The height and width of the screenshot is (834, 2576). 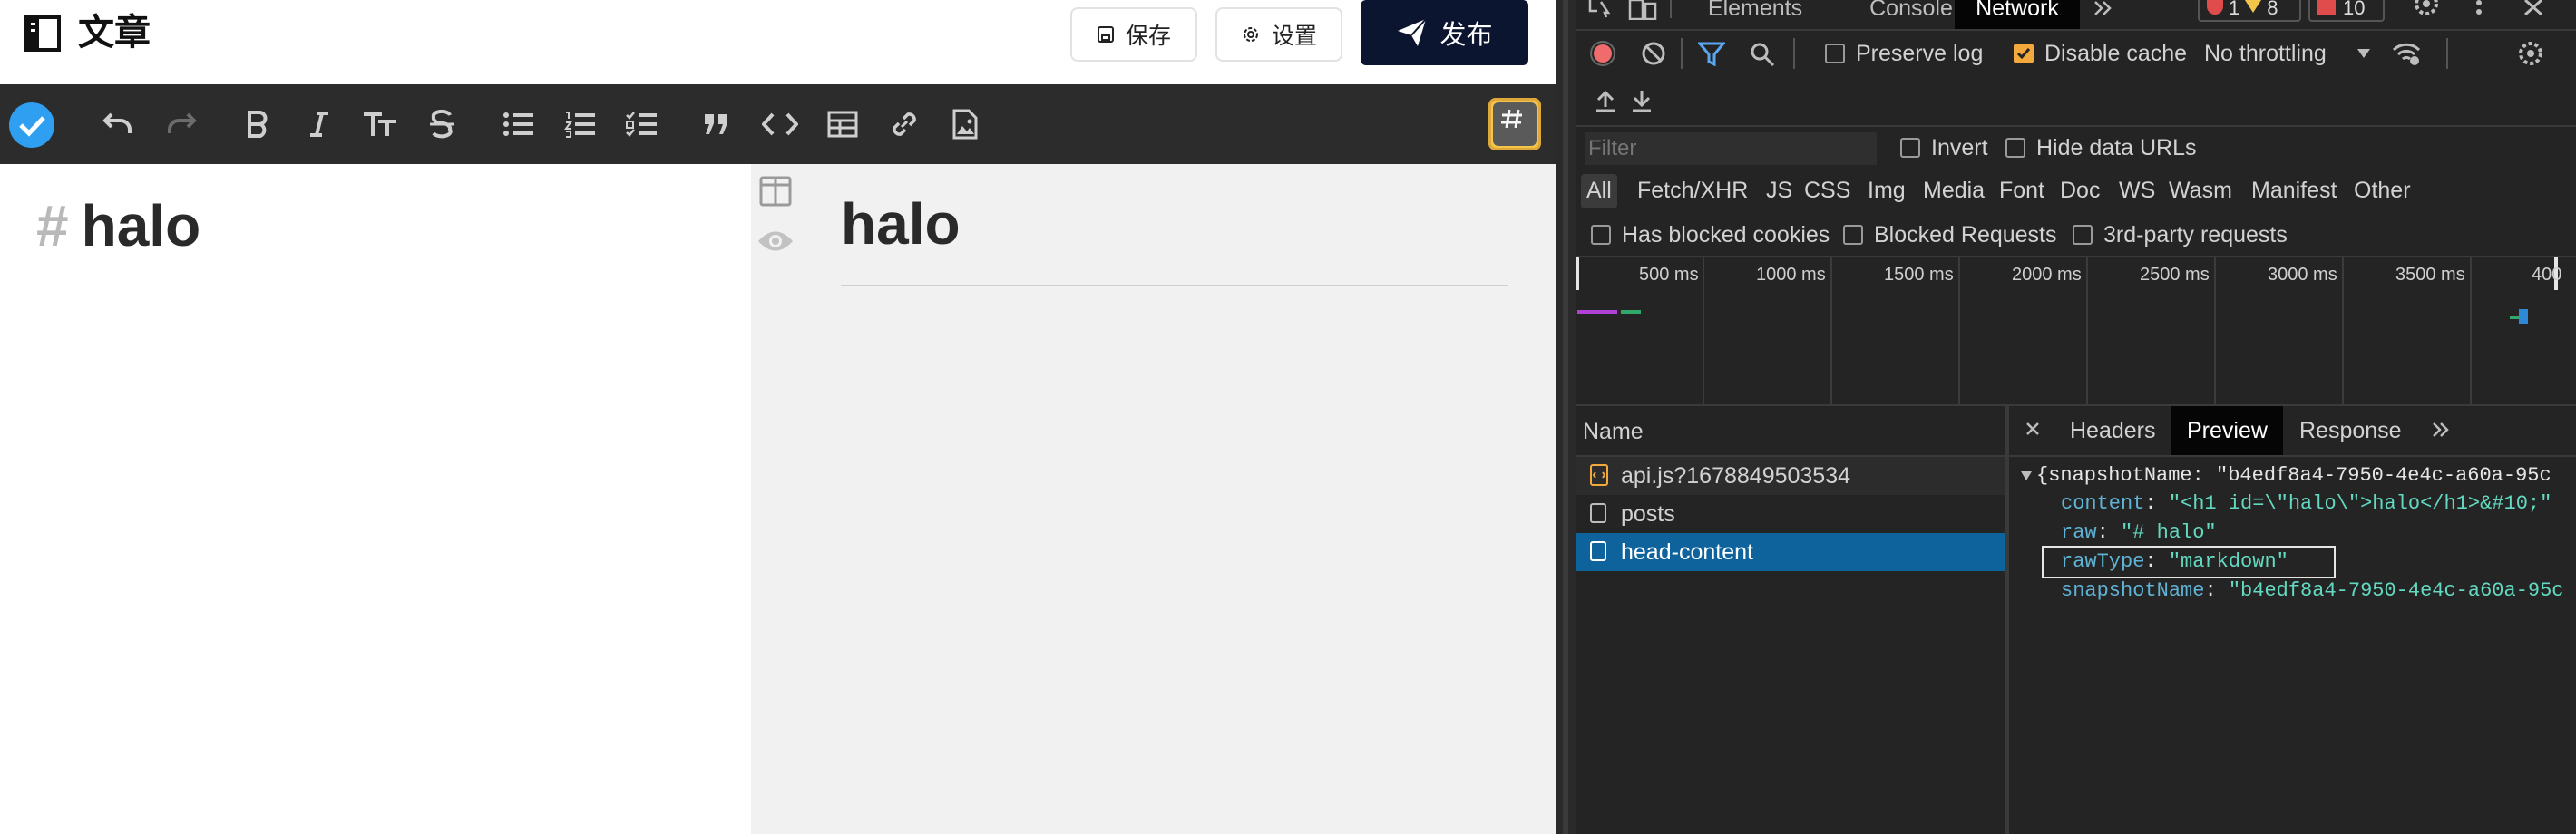 I want to click on panel-divider, so click(x=1566, y=417).